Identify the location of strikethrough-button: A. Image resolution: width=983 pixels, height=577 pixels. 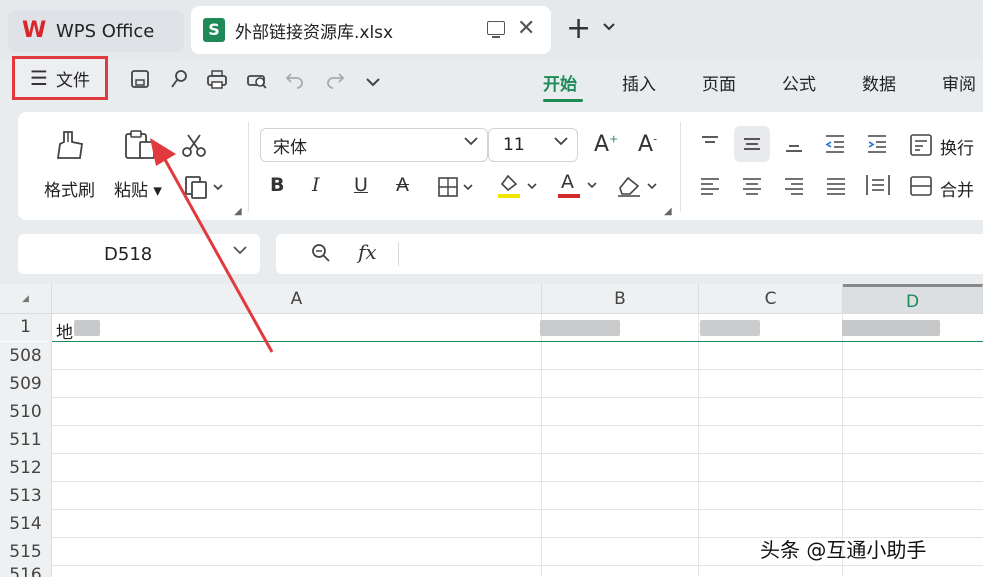
(402, 185).